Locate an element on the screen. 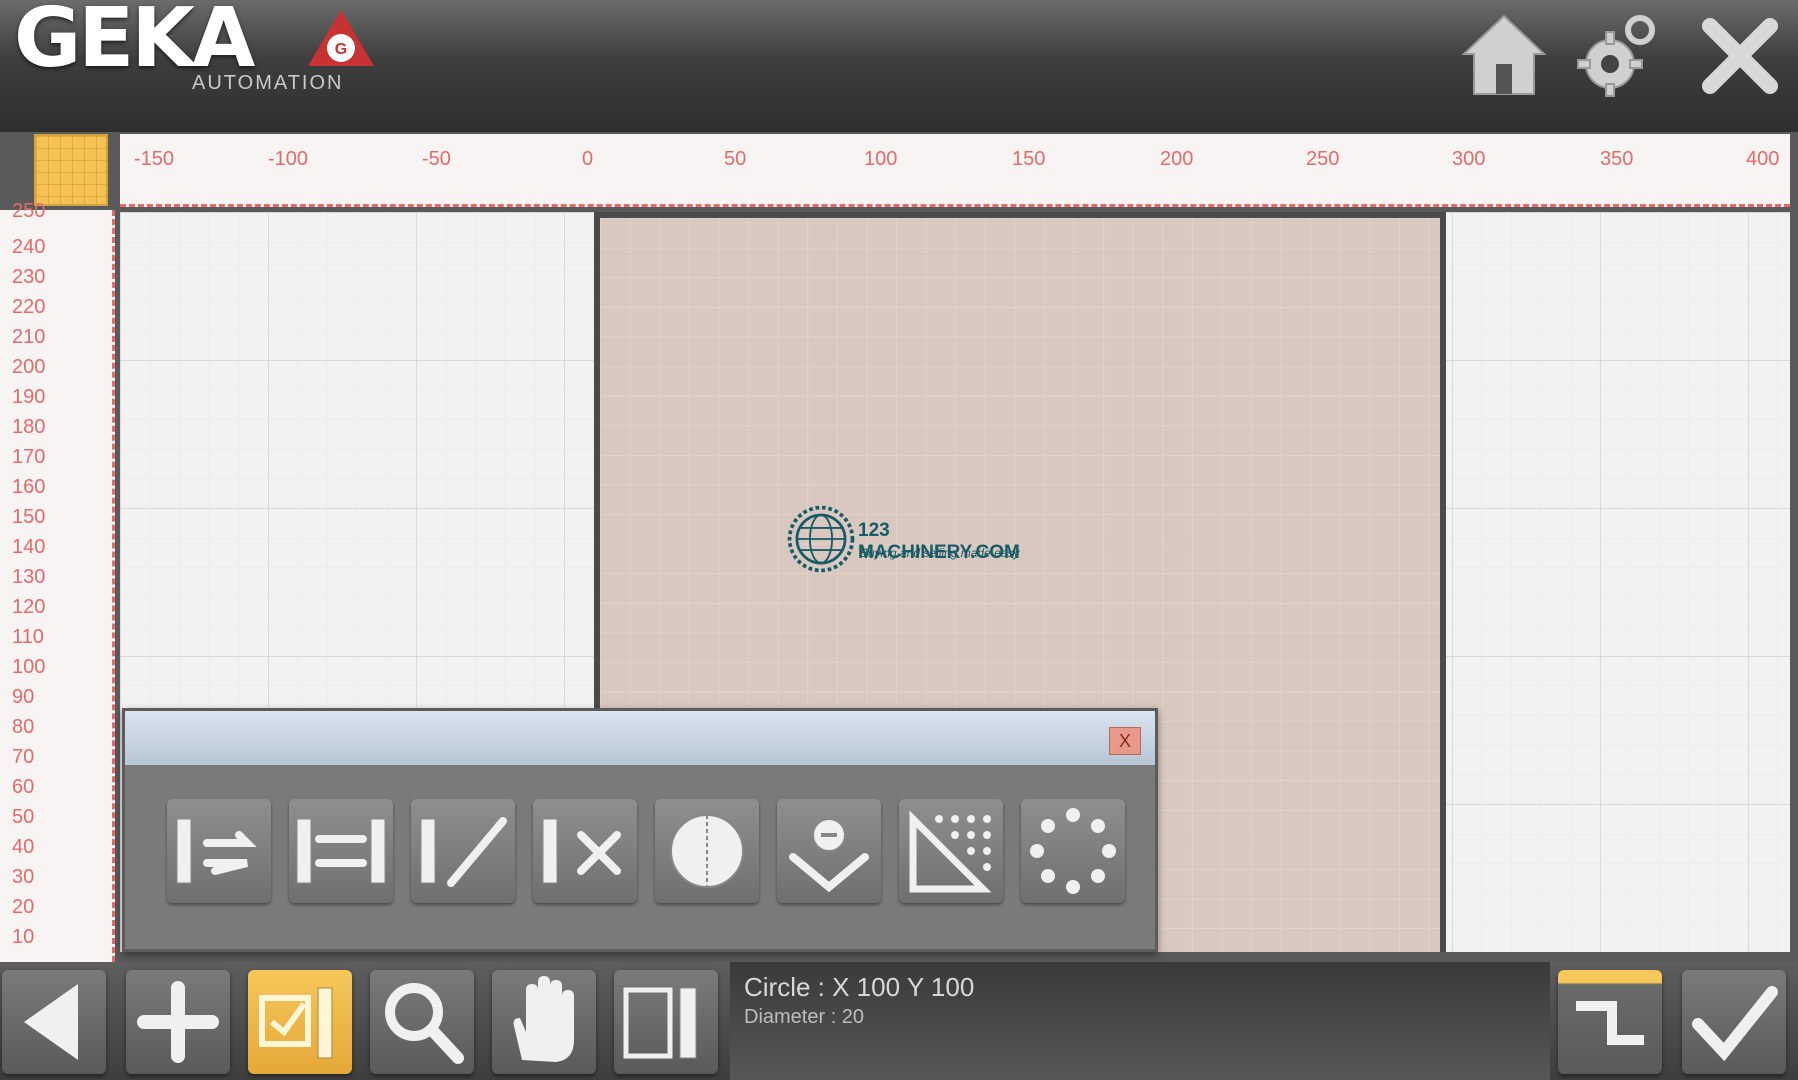 This screenshot has height=1080, width=1798. select-button is located at coordinates (300, 1022).